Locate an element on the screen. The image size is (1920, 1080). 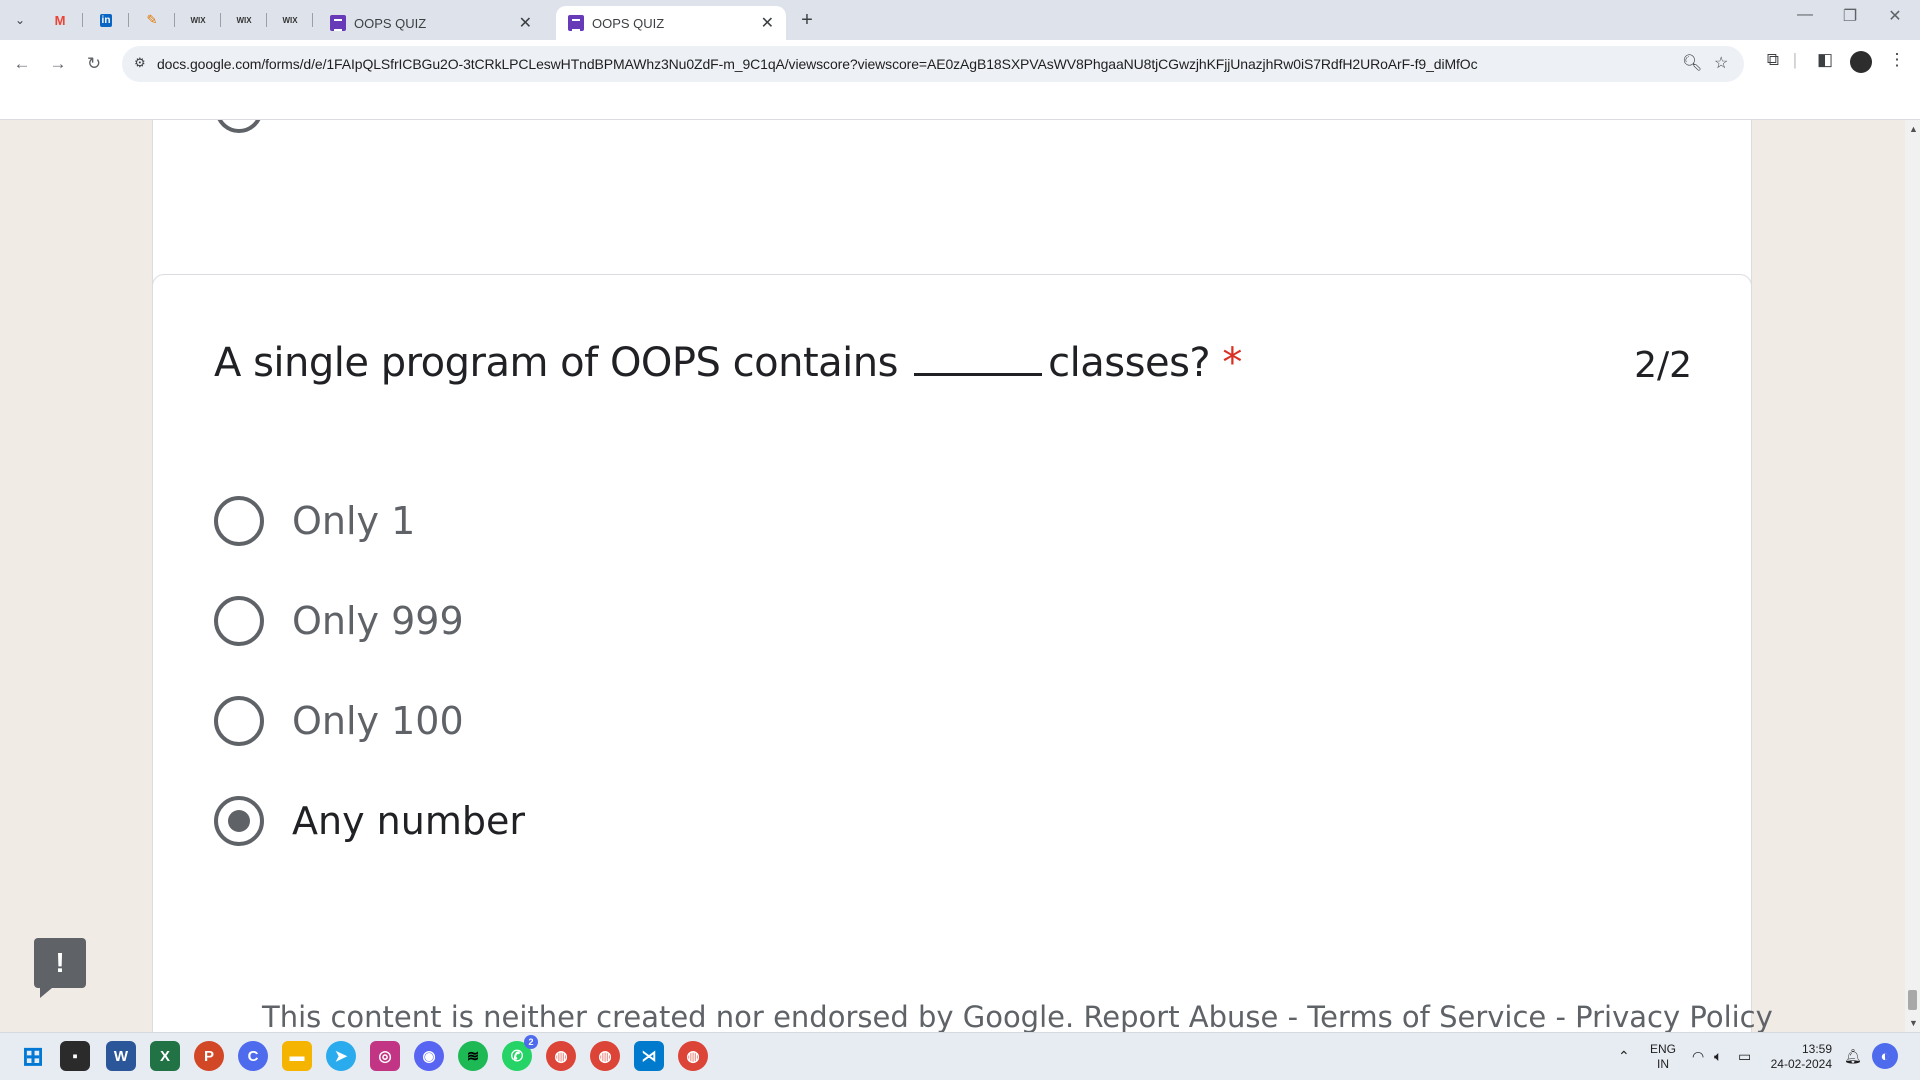
copilot-tray-icon: ◐ is located at coordinates (1885, 1056).